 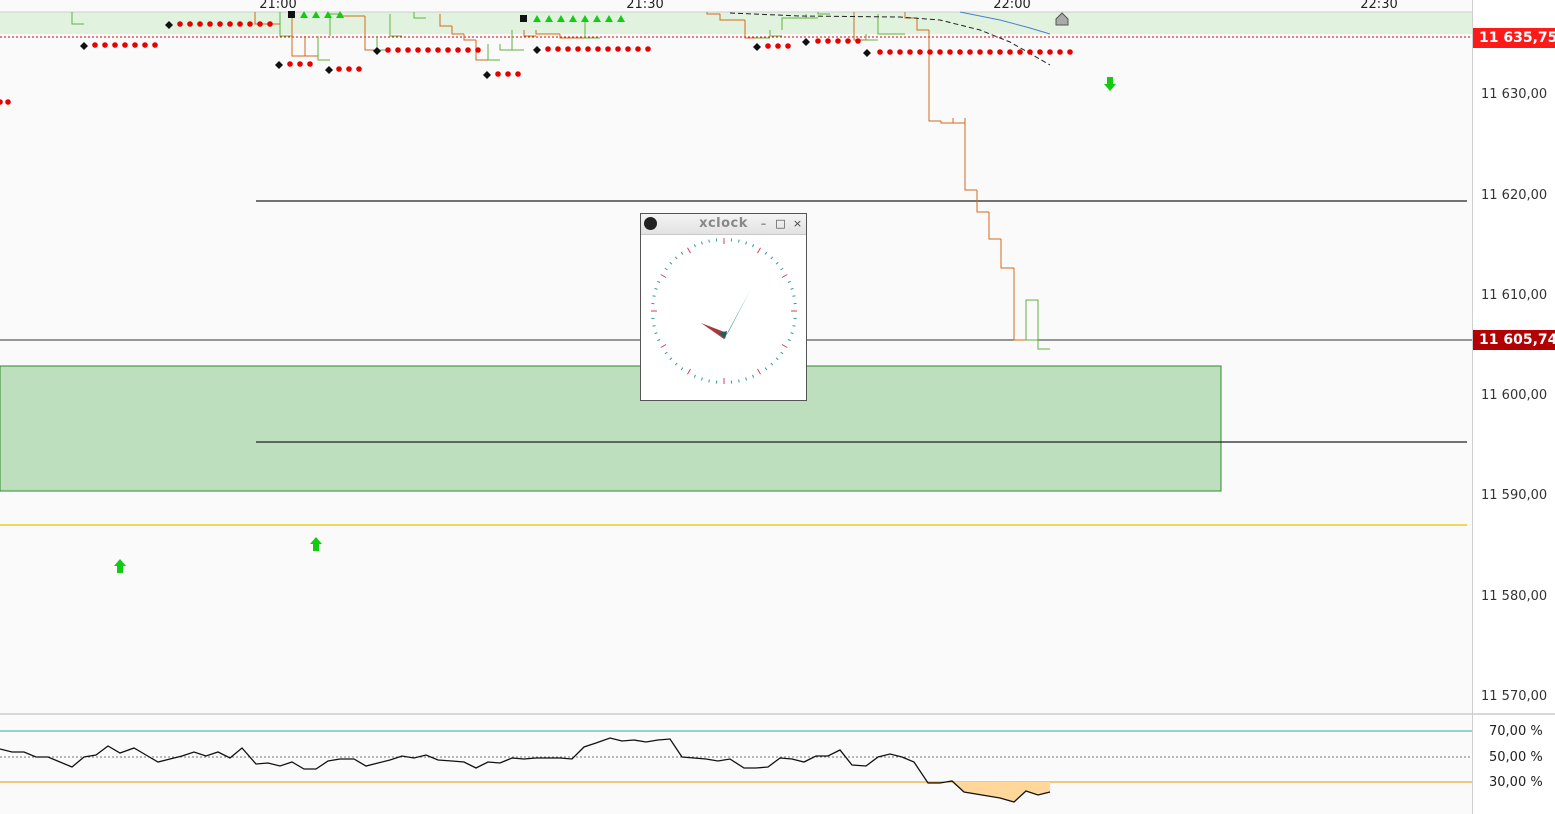 What do you see at coordinates (1379, 6) in the screenshot?
I see `time-label: 22:30` at bounding box center [1379, 6].